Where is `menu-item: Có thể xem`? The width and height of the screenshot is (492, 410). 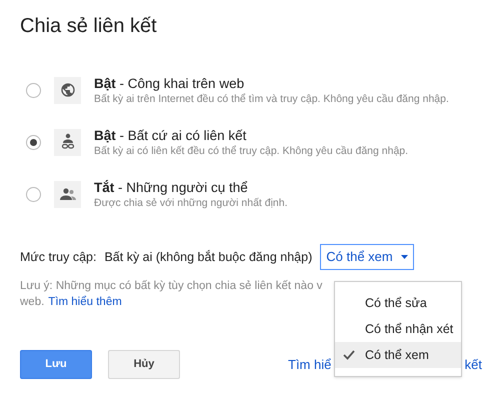
menu-item: Có thể xem is located at coordinates (398, 355).